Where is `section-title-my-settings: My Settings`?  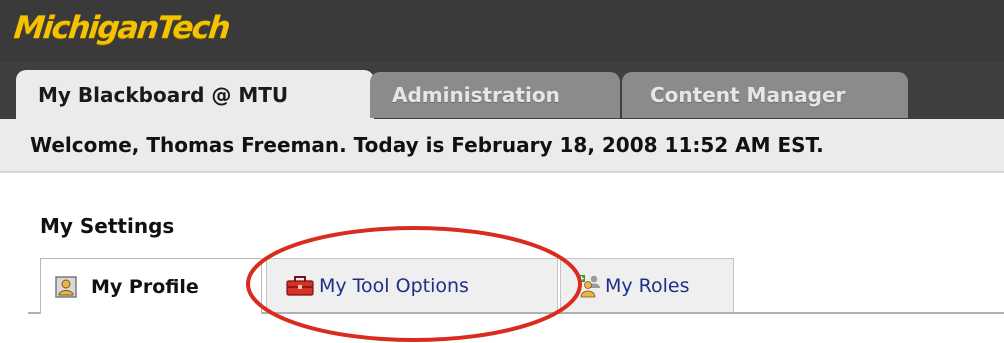
section-title-my-settings: My Settings is located at coordinates (107, 226).